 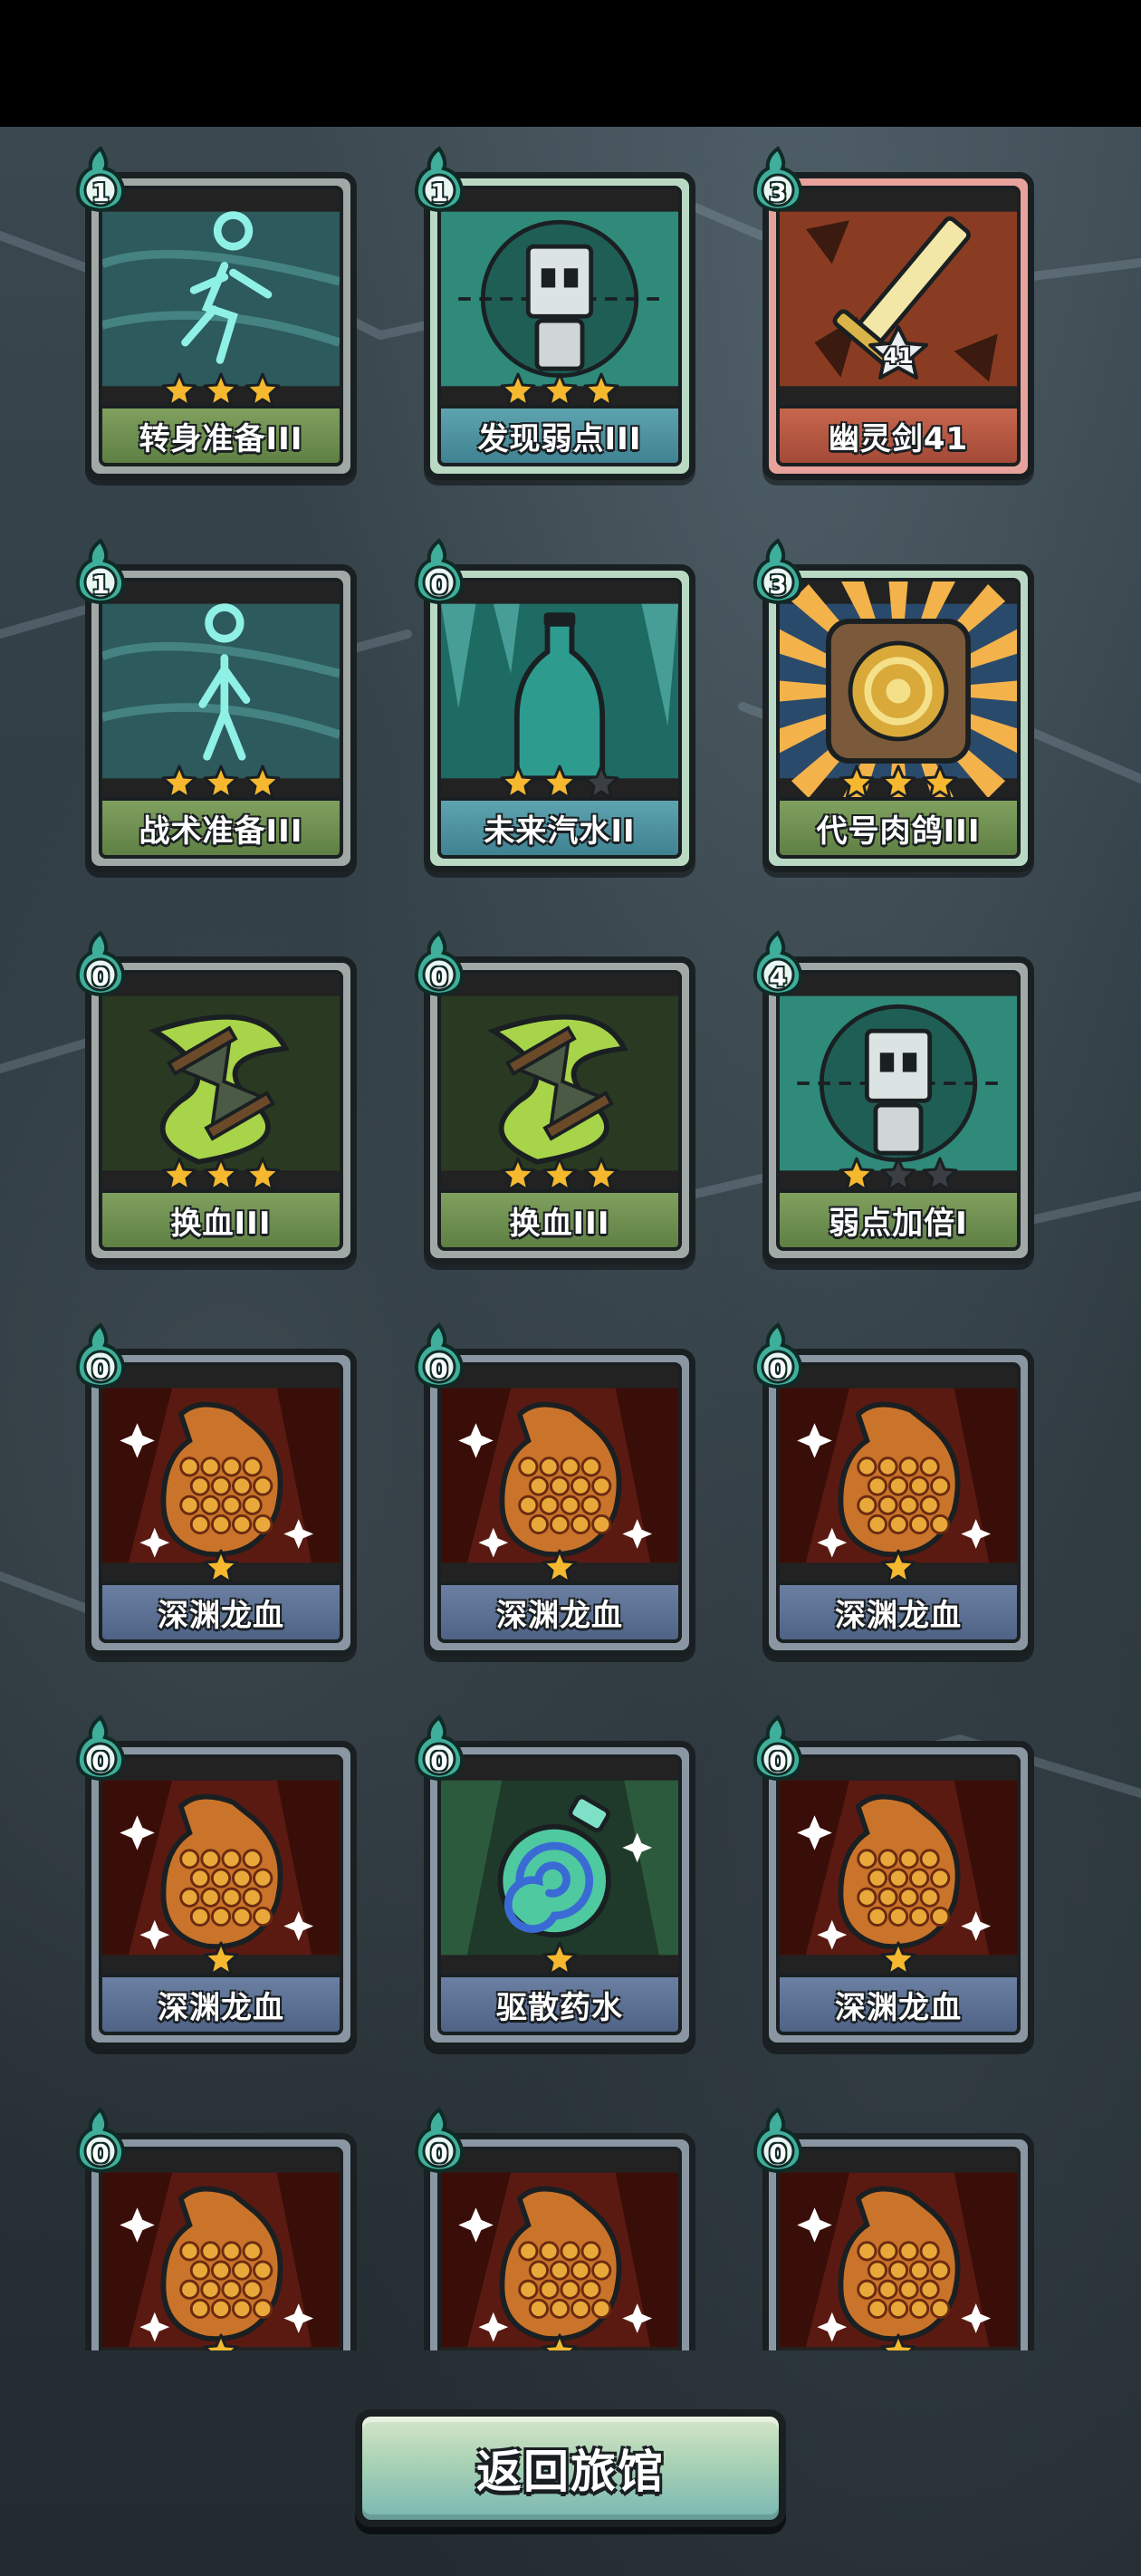 What do you see at coordinates (560, 1110) in the screenshot?
I see `card-frame: 换血III` at bounding box center [560, 1110].